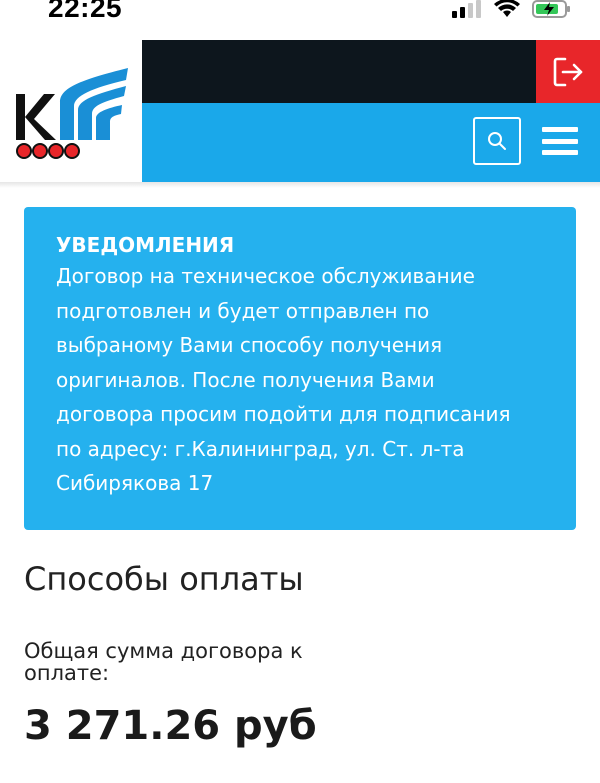 The height and width of the screenshot is (783, 600). Describe the element at coordinates (67, 673) in the screenshot. I see `total-label-line: оплате:` at that location.